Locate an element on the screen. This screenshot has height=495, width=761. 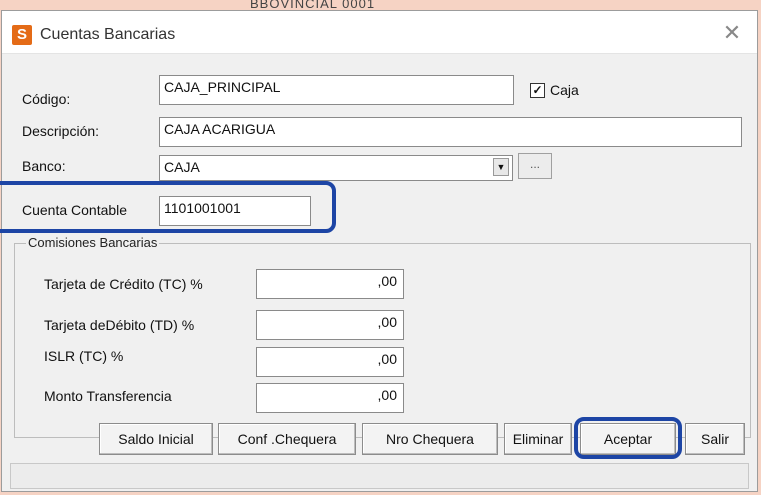
cuenta-contable-label: Cuenta Contable is located at coordinates (75, 210).